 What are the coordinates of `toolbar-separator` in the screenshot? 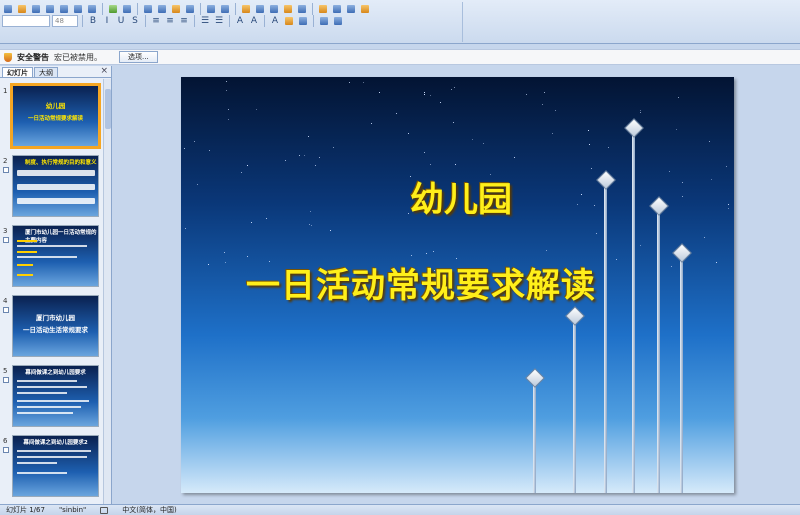 It's located at (264, 21).